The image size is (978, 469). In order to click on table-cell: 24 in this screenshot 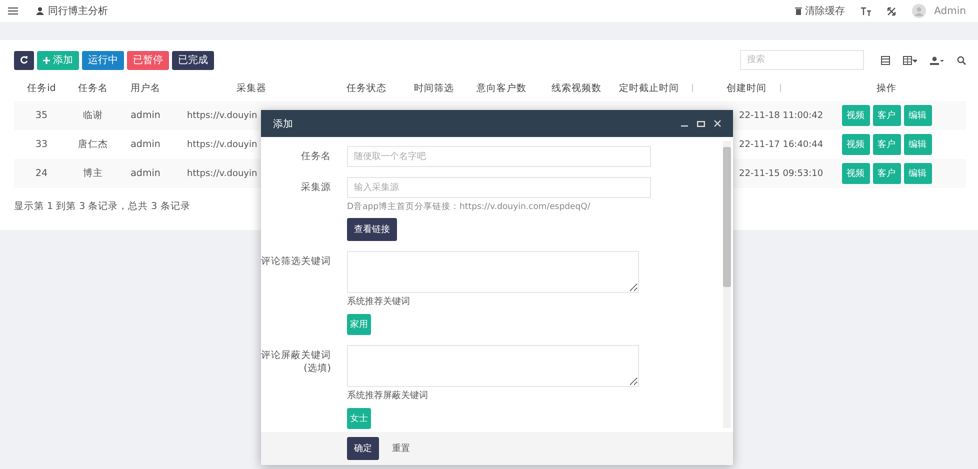, I will do `click(41, 173)`.